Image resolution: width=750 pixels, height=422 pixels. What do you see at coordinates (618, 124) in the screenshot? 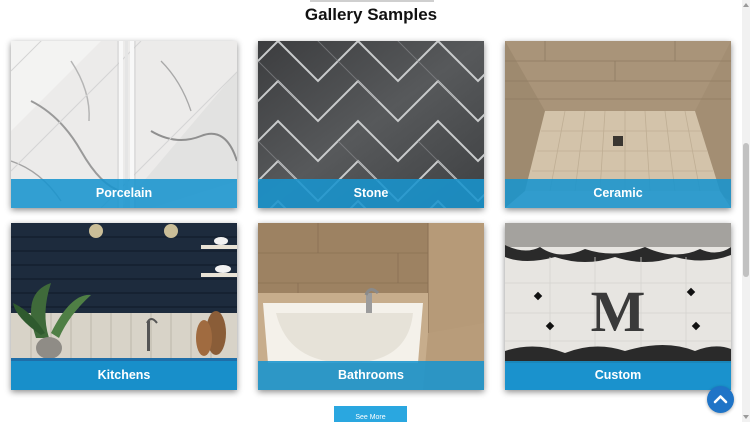
I see `gallery-card-ceramic: Ceramic` at bounding box center [618, 124].